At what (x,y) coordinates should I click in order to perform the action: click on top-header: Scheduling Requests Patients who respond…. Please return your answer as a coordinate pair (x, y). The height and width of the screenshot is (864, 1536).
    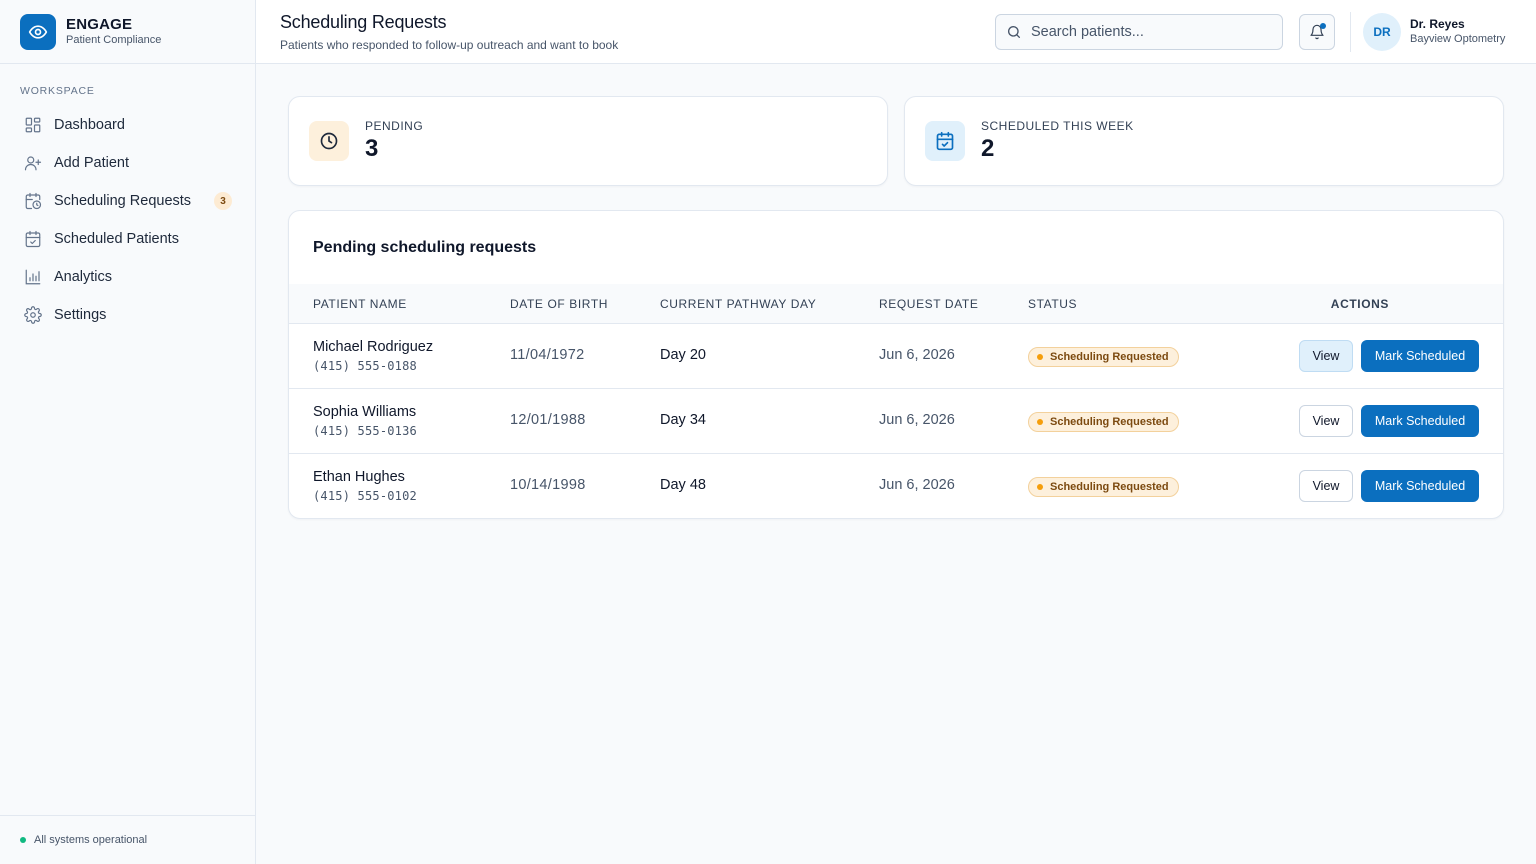
    Looking at the image, I should click on (896, 32).